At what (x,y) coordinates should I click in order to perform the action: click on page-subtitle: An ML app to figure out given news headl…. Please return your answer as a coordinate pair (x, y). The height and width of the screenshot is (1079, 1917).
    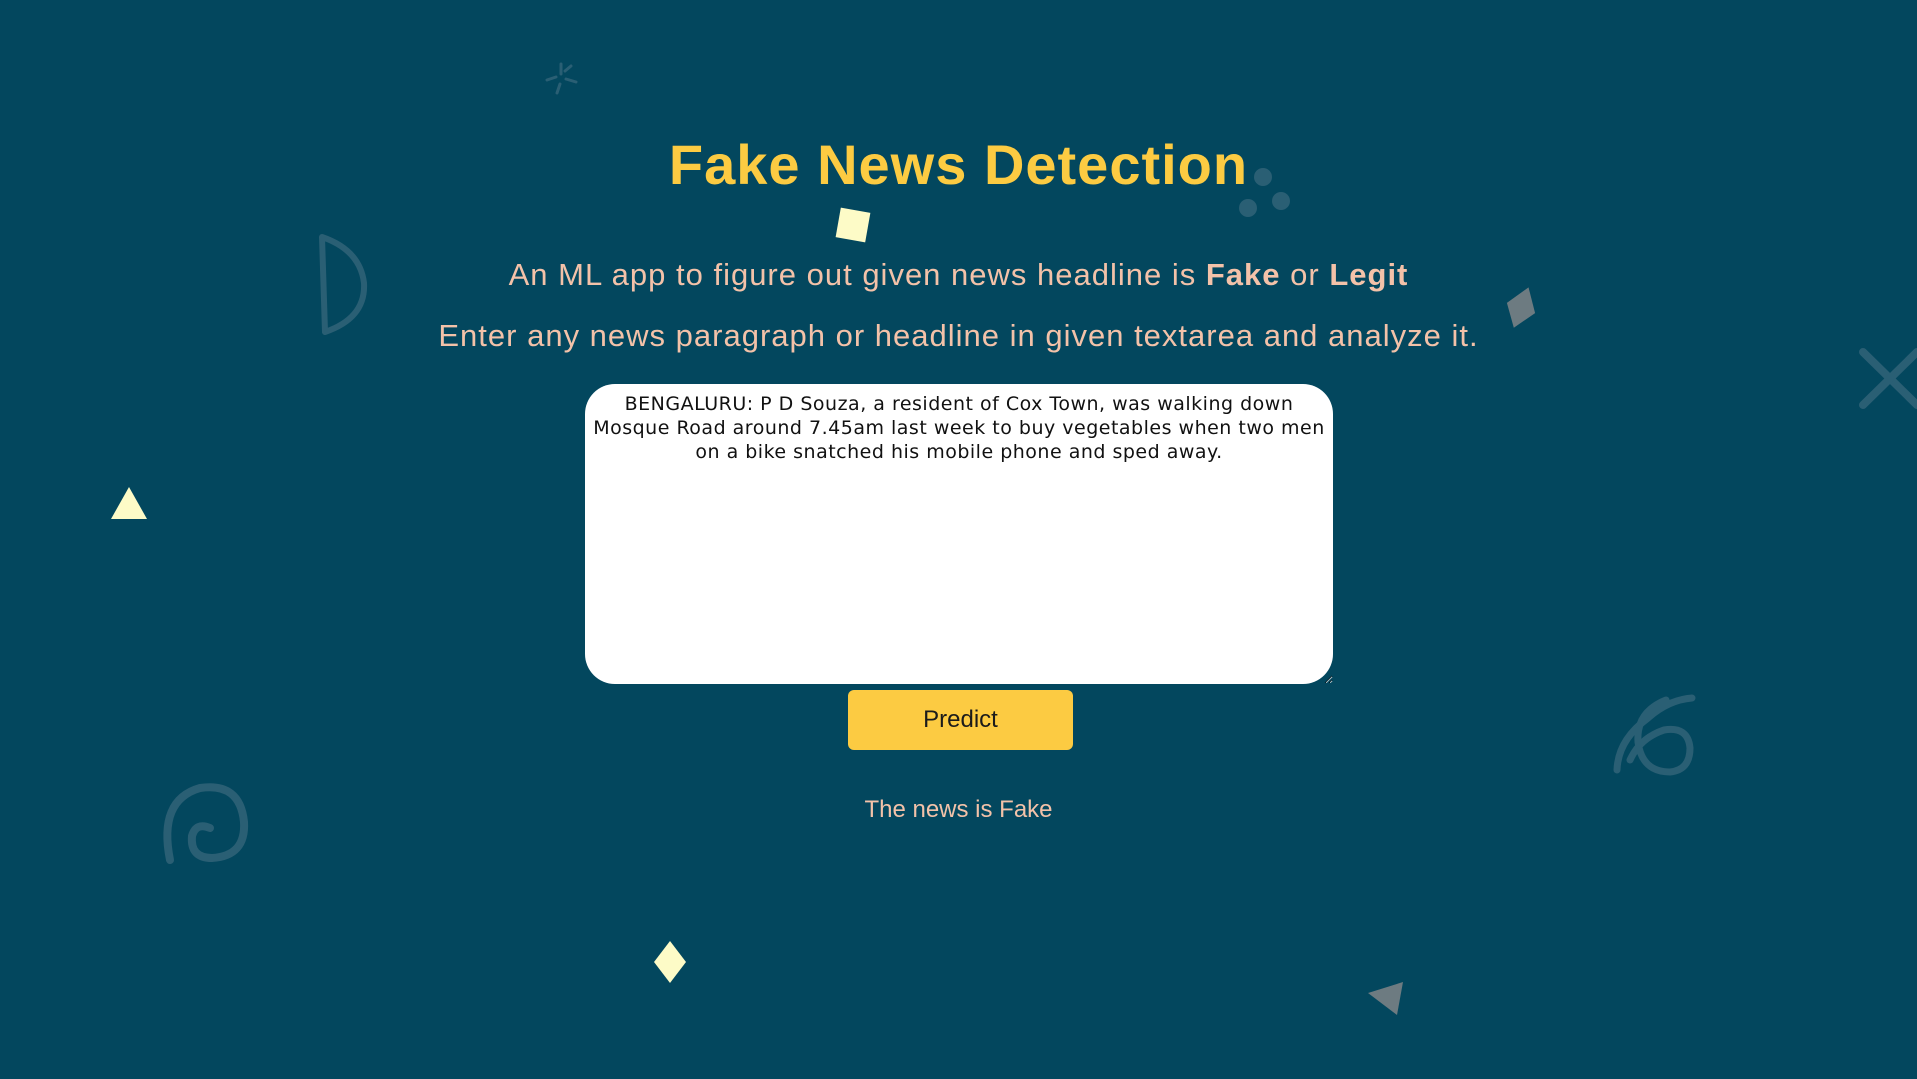
    Looking at the image, I should click on (958, 275).